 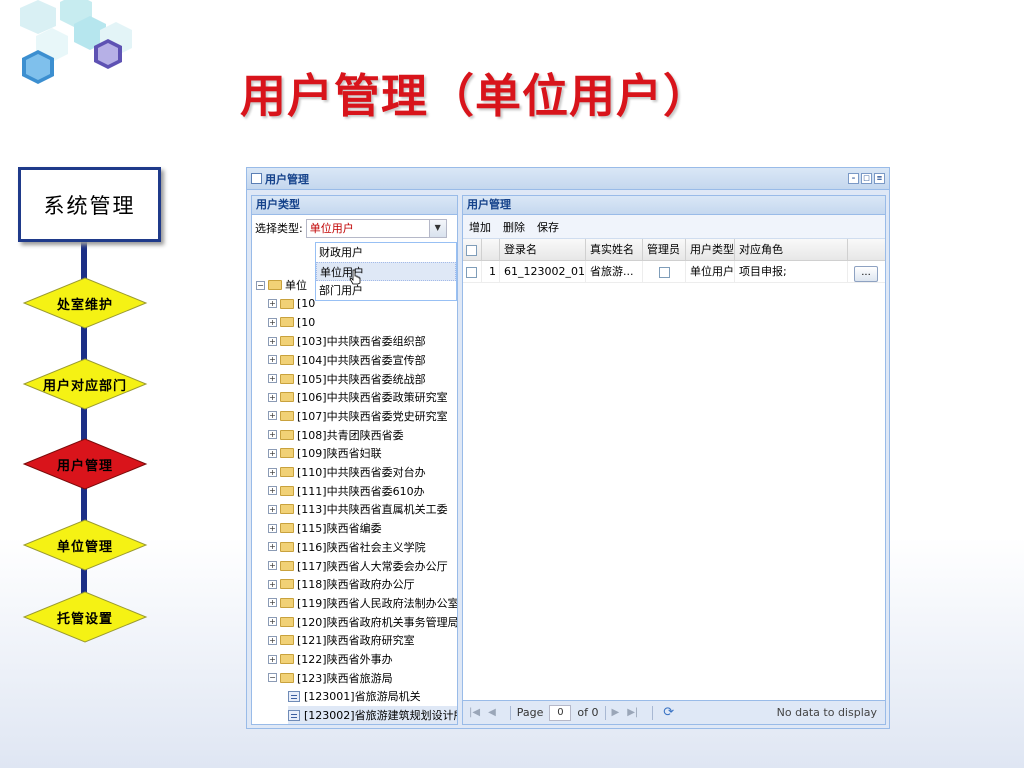 What do you see at coordinates (358, 416) in the screenshot?
I see `tree-node: + [107]中共陕西省委党史研究室` at bounding box center [358, 416].